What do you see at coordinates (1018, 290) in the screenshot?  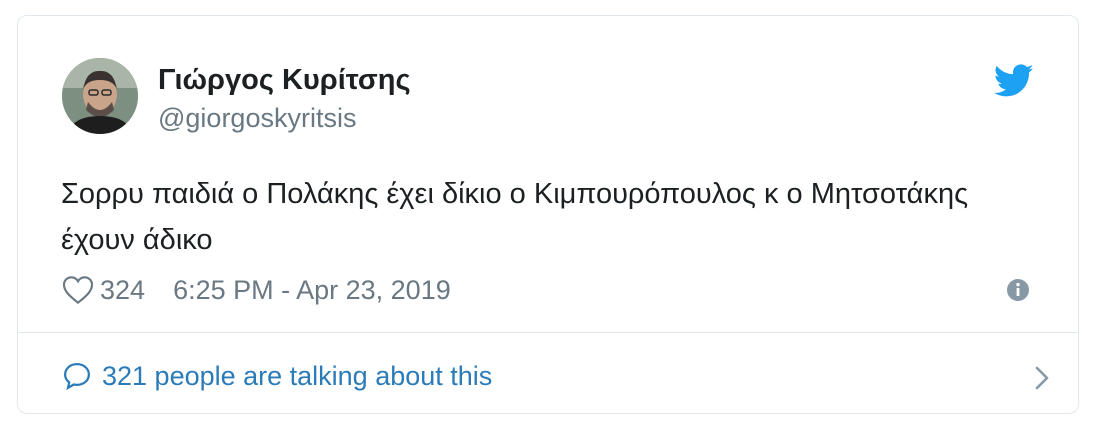 I see `info-icon` at bounding box center [1018, 290].